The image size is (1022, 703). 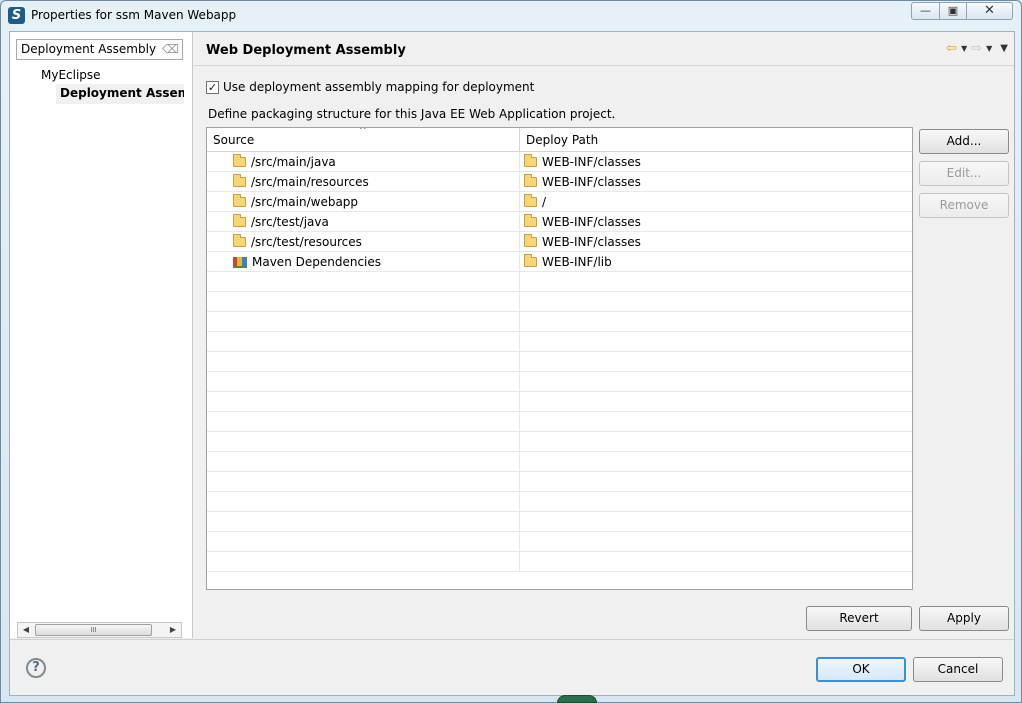 I want to click on scroll-left-icon: ◀, so click(x=26, y=630).